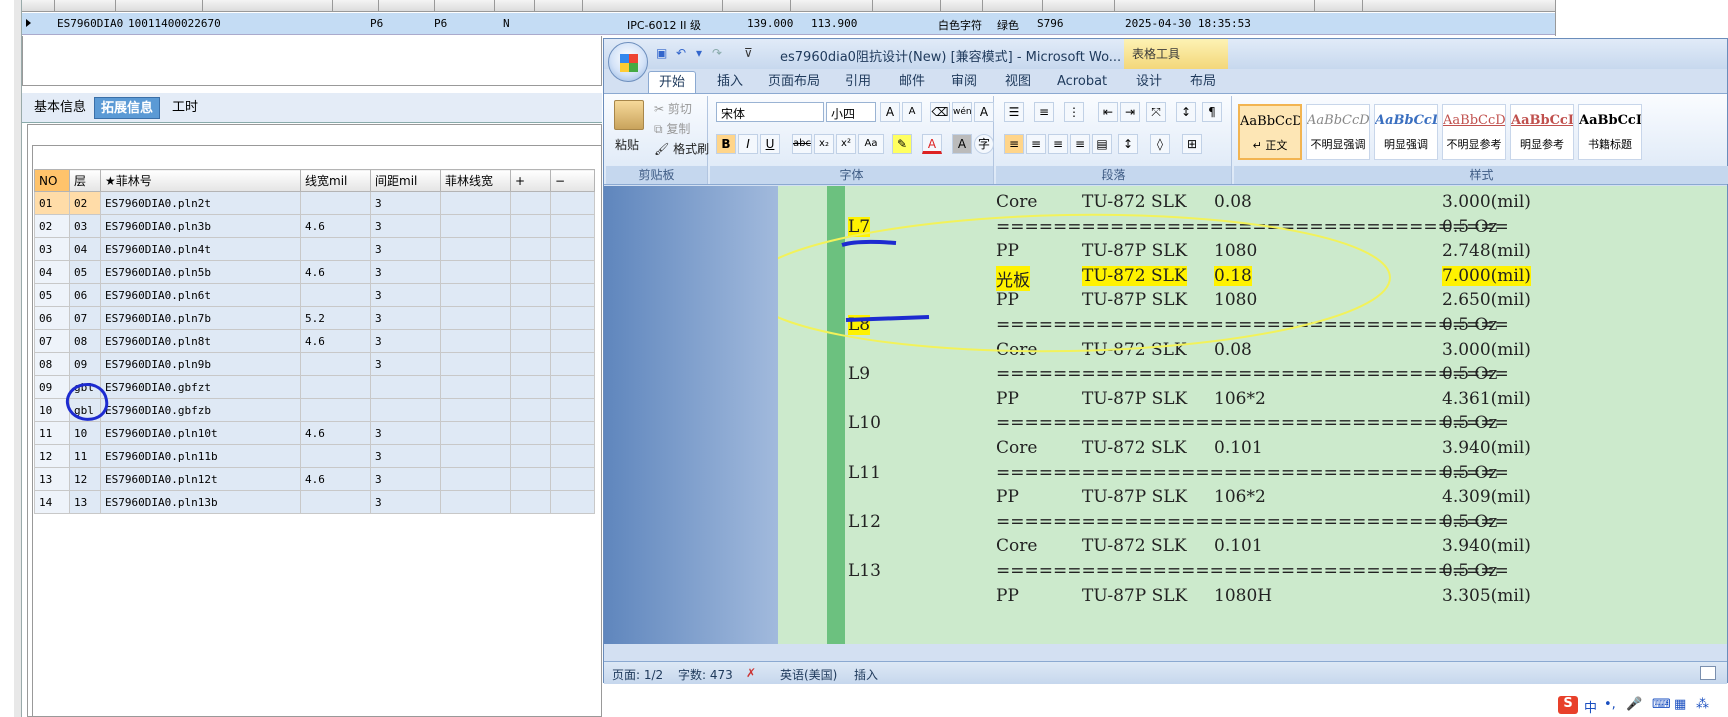  I want to click on undo-dropdown-icon: ▾, so click(704, 54).